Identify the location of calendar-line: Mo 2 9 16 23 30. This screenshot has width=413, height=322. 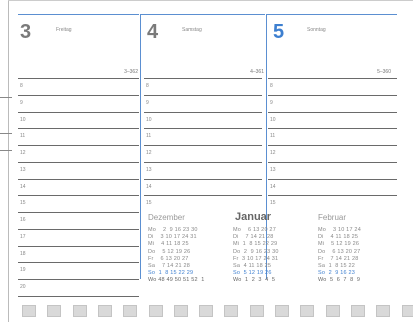
(173, 230).